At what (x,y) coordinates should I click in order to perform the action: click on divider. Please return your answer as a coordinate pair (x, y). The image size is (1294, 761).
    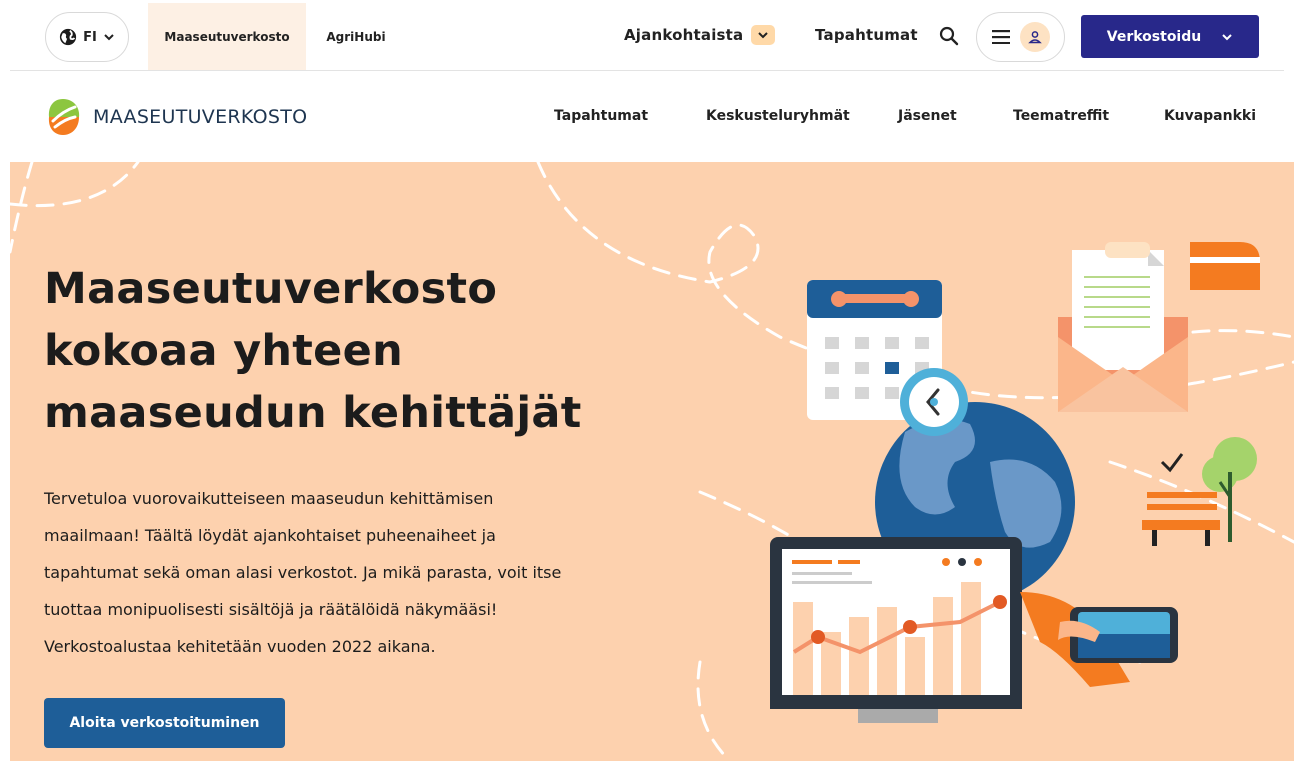
    Looking at the image, I should click on (647, 70).